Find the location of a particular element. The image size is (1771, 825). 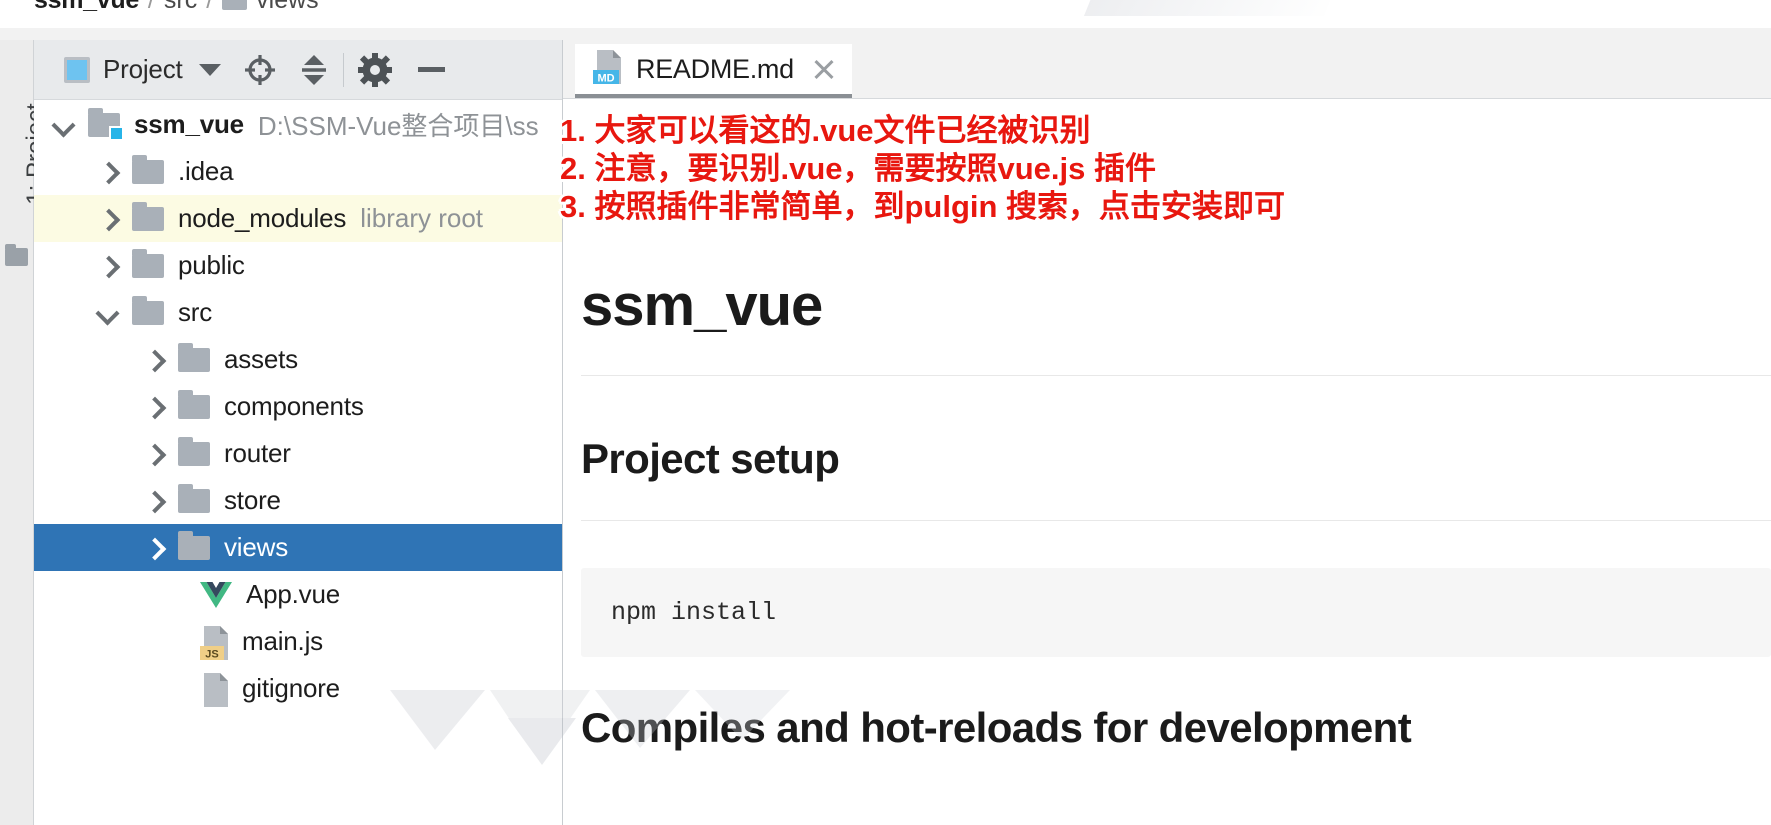

tab-readme-md: MD README.md is located at coordinates (713, 71).